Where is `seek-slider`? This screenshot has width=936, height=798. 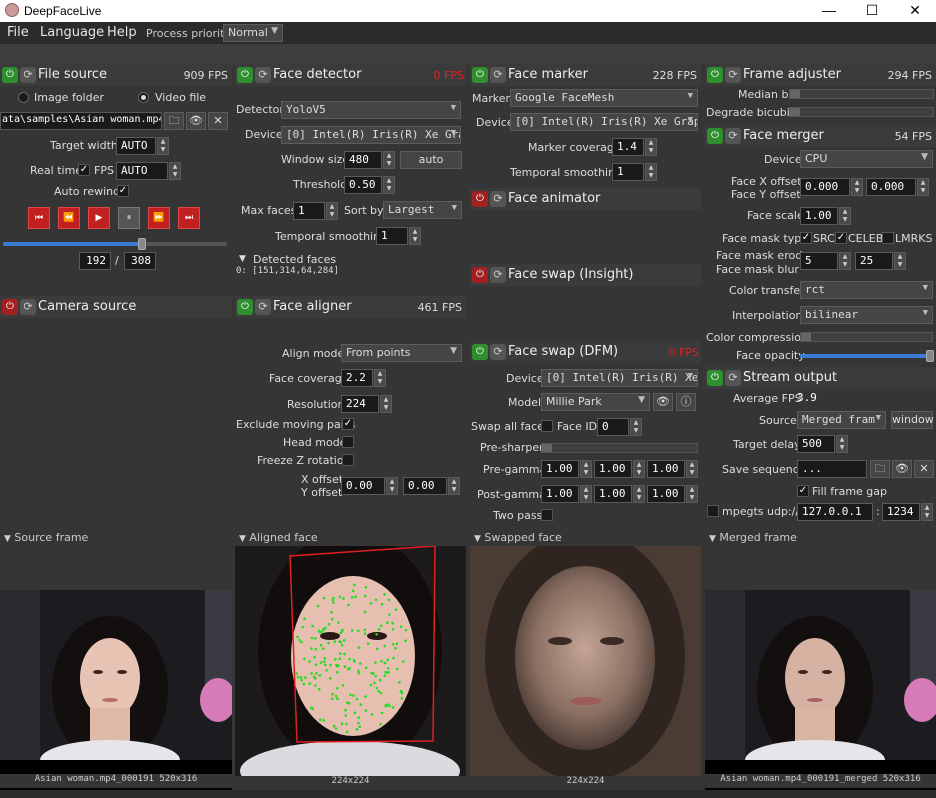
seek-slider is located at coordinates (115, 244).